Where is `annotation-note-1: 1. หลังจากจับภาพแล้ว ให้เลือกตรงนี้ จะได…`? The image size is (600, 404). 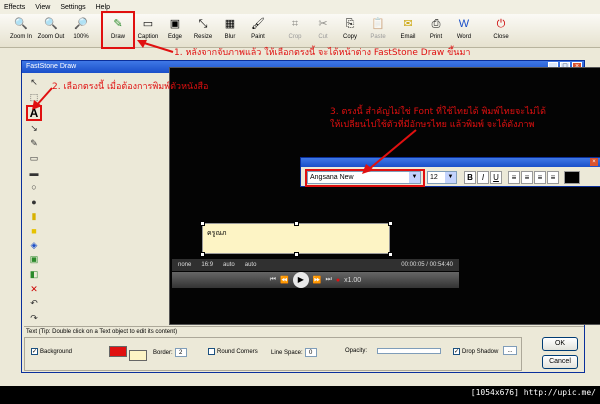 annotation-note-1: 1. หลังจากจับภาพแล้ว ให้เลือกตรงนี้ จะได… is located at coordinates (322, 53).